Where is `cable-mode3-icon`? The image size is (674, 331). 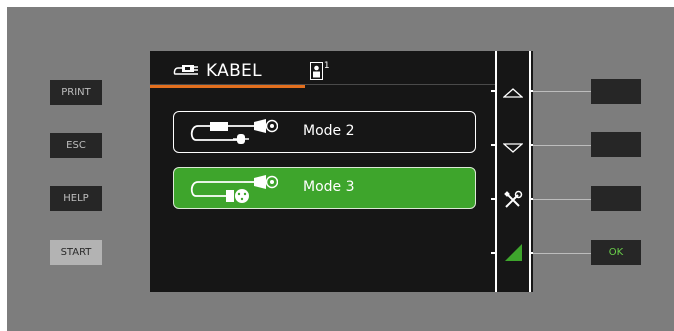 cable-mode3-icon is located at coordinates (233, 190).